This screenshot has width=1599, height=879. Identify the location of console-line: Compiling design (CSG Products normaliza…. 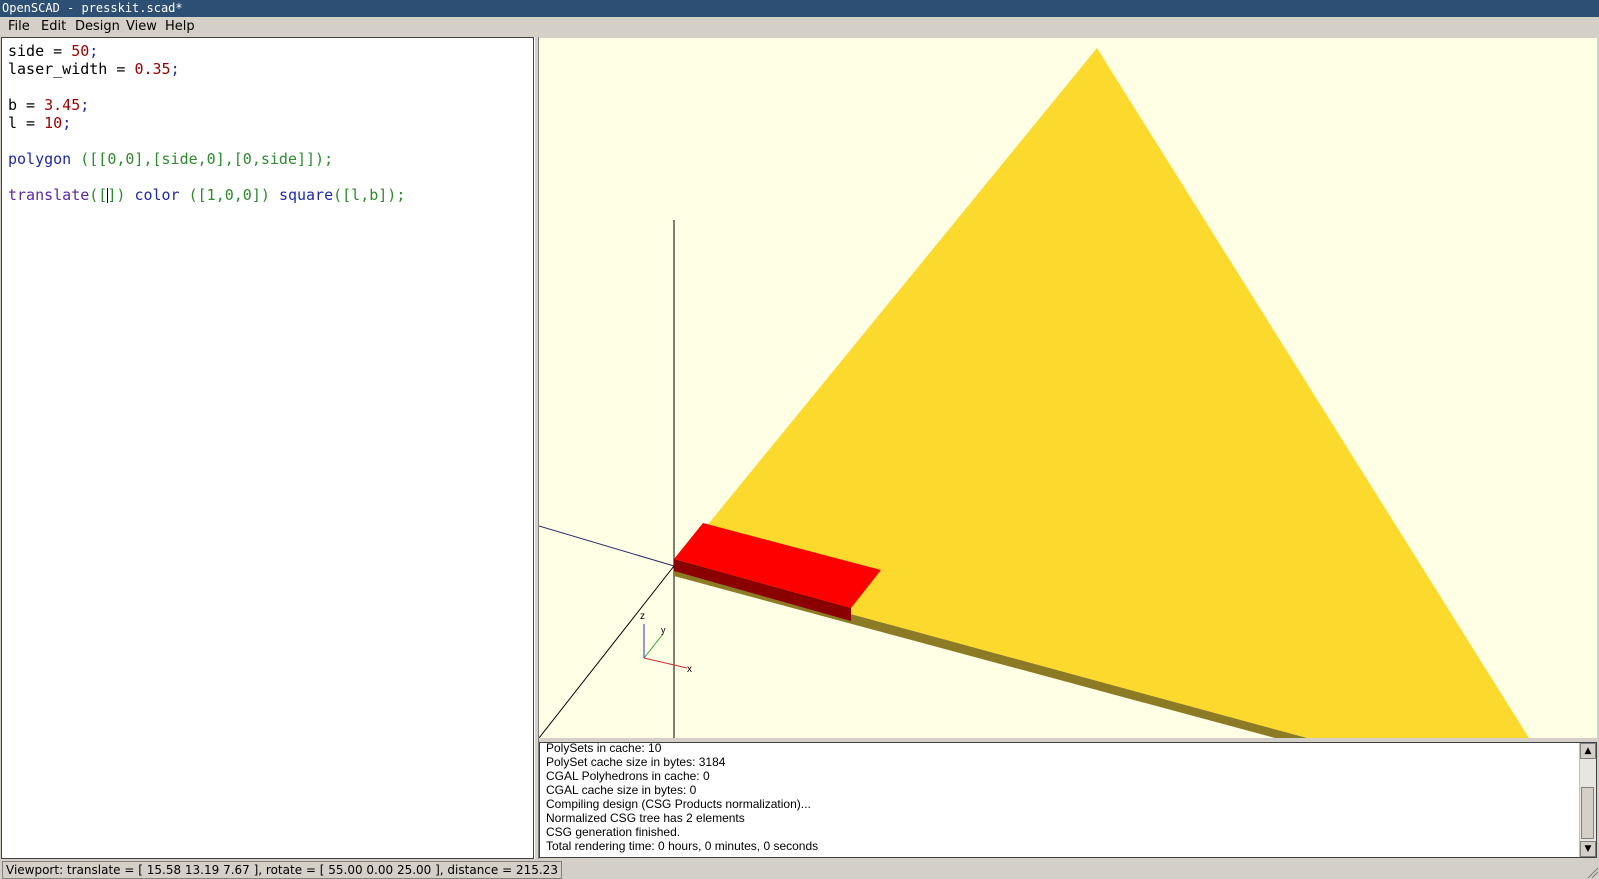
(678, 804).